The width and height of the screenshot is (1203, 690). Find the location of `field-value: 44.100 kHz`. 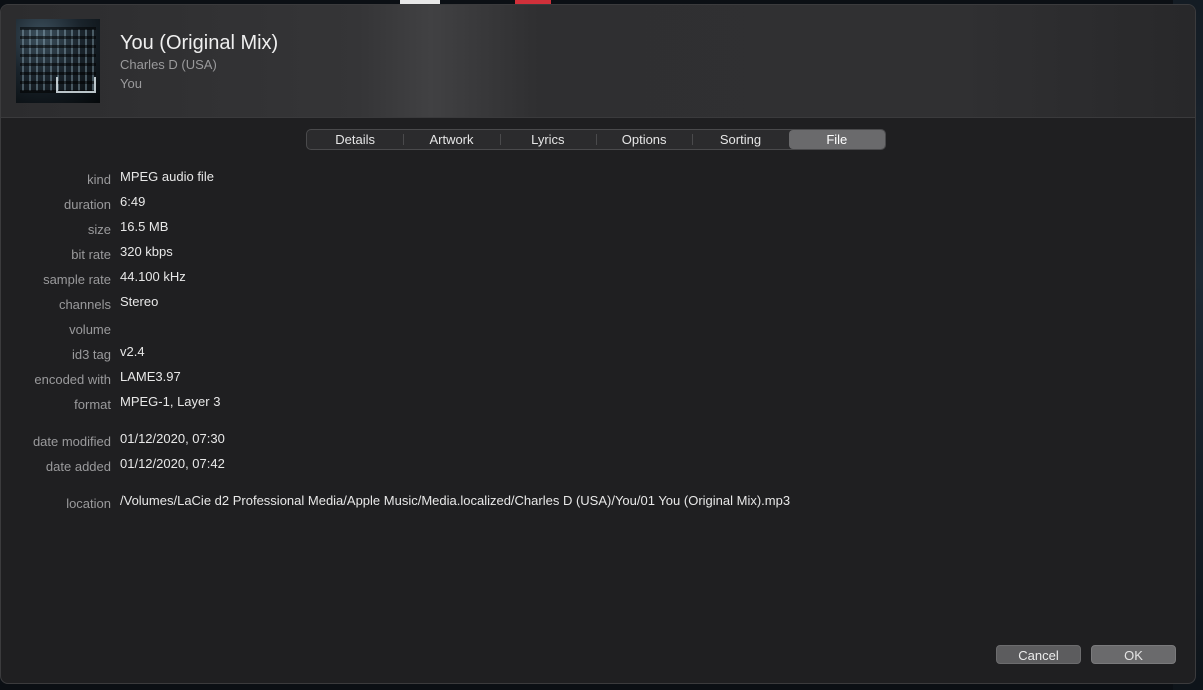

field-value: 44.100 kHz is located at coordinates (153, 276).